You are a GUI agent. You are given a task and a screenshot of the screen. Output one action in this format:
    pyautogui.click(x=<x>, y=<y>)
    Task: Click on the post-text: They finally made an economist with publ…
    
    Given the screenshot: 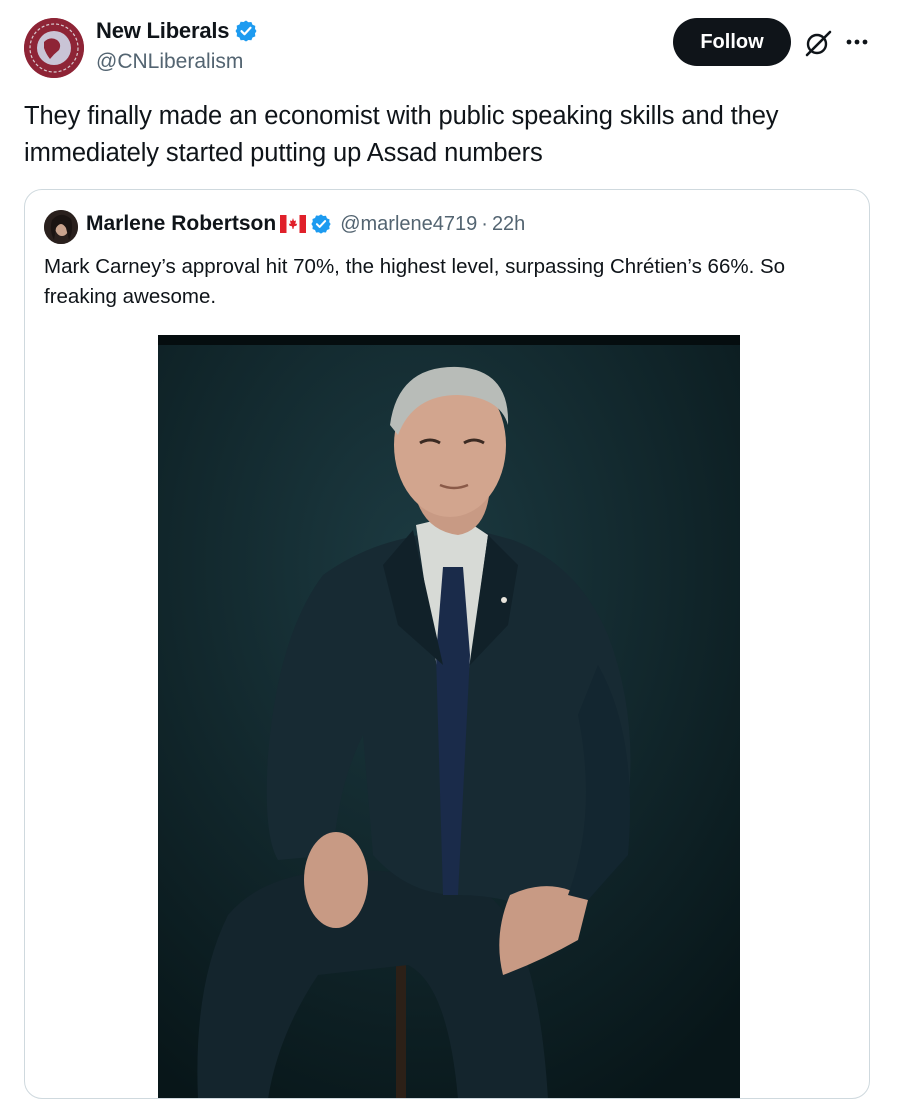 What is the action you would take?
    pyautogui.click(x=401, y=134)
    